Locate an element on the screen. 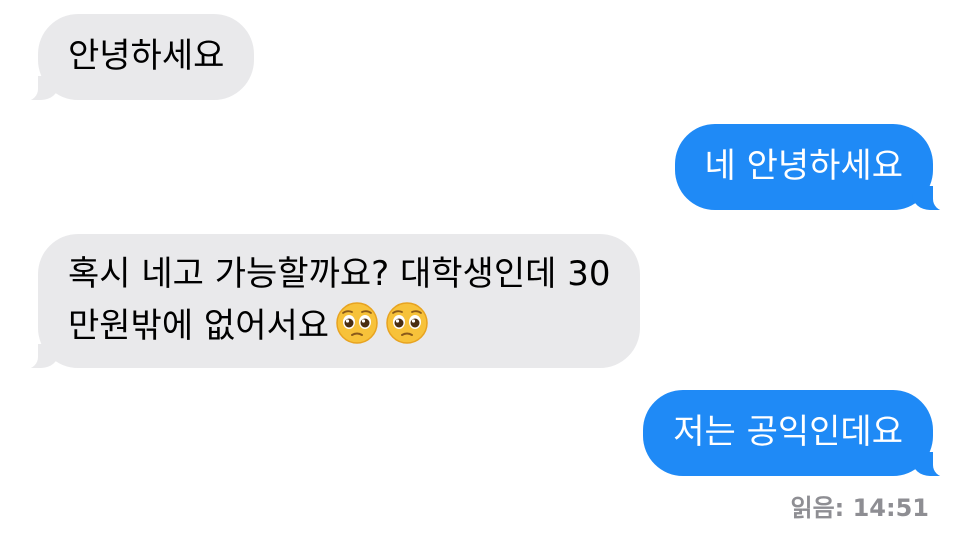  outgoing-message-bubble: 저는 공익인데요 is located at coordinates (797, 433).